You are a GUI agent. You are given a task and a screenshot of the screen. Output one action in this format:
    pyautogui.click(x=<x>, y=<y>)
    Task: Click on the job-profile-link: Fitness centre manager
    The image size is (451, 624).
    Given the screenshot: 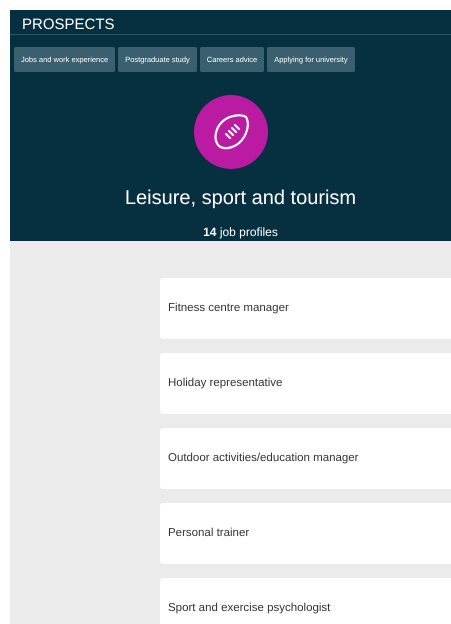 What is the action you would take?
    pyautogui.click(x=305, y=308)
    